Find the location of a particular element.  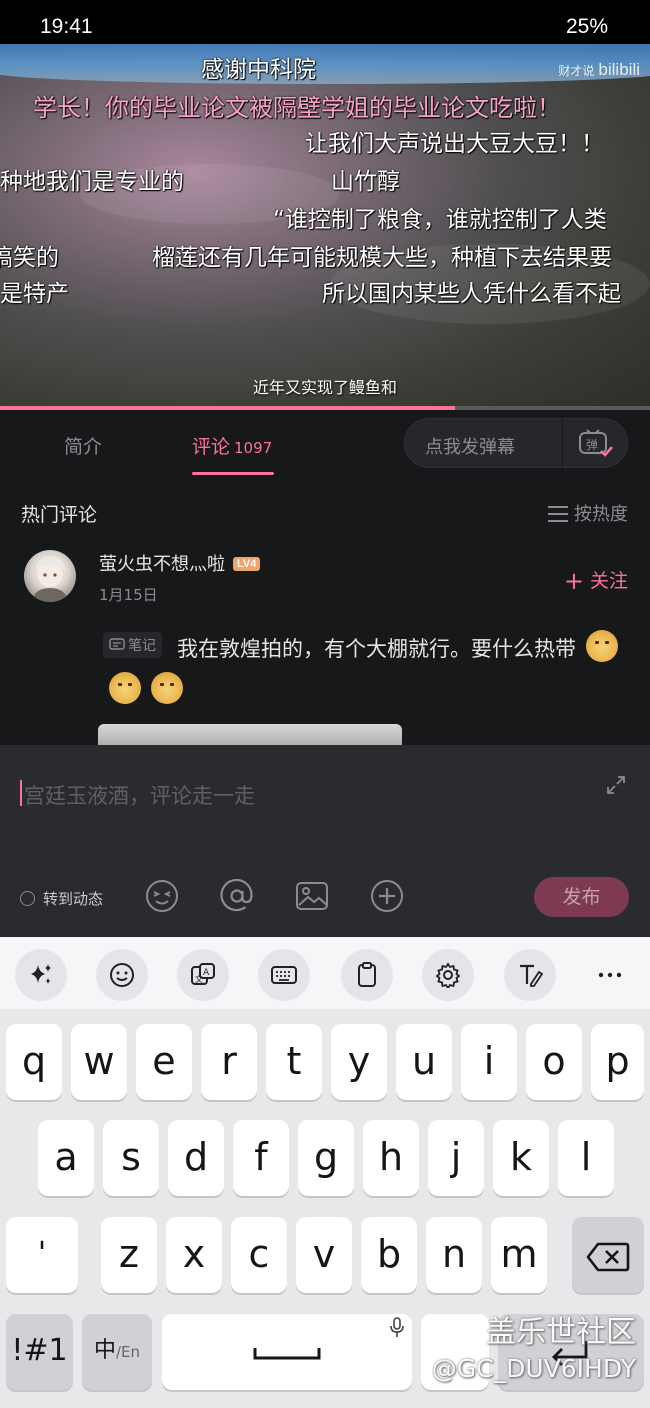

tab-active-indicator is located at coordinates (233, 473).